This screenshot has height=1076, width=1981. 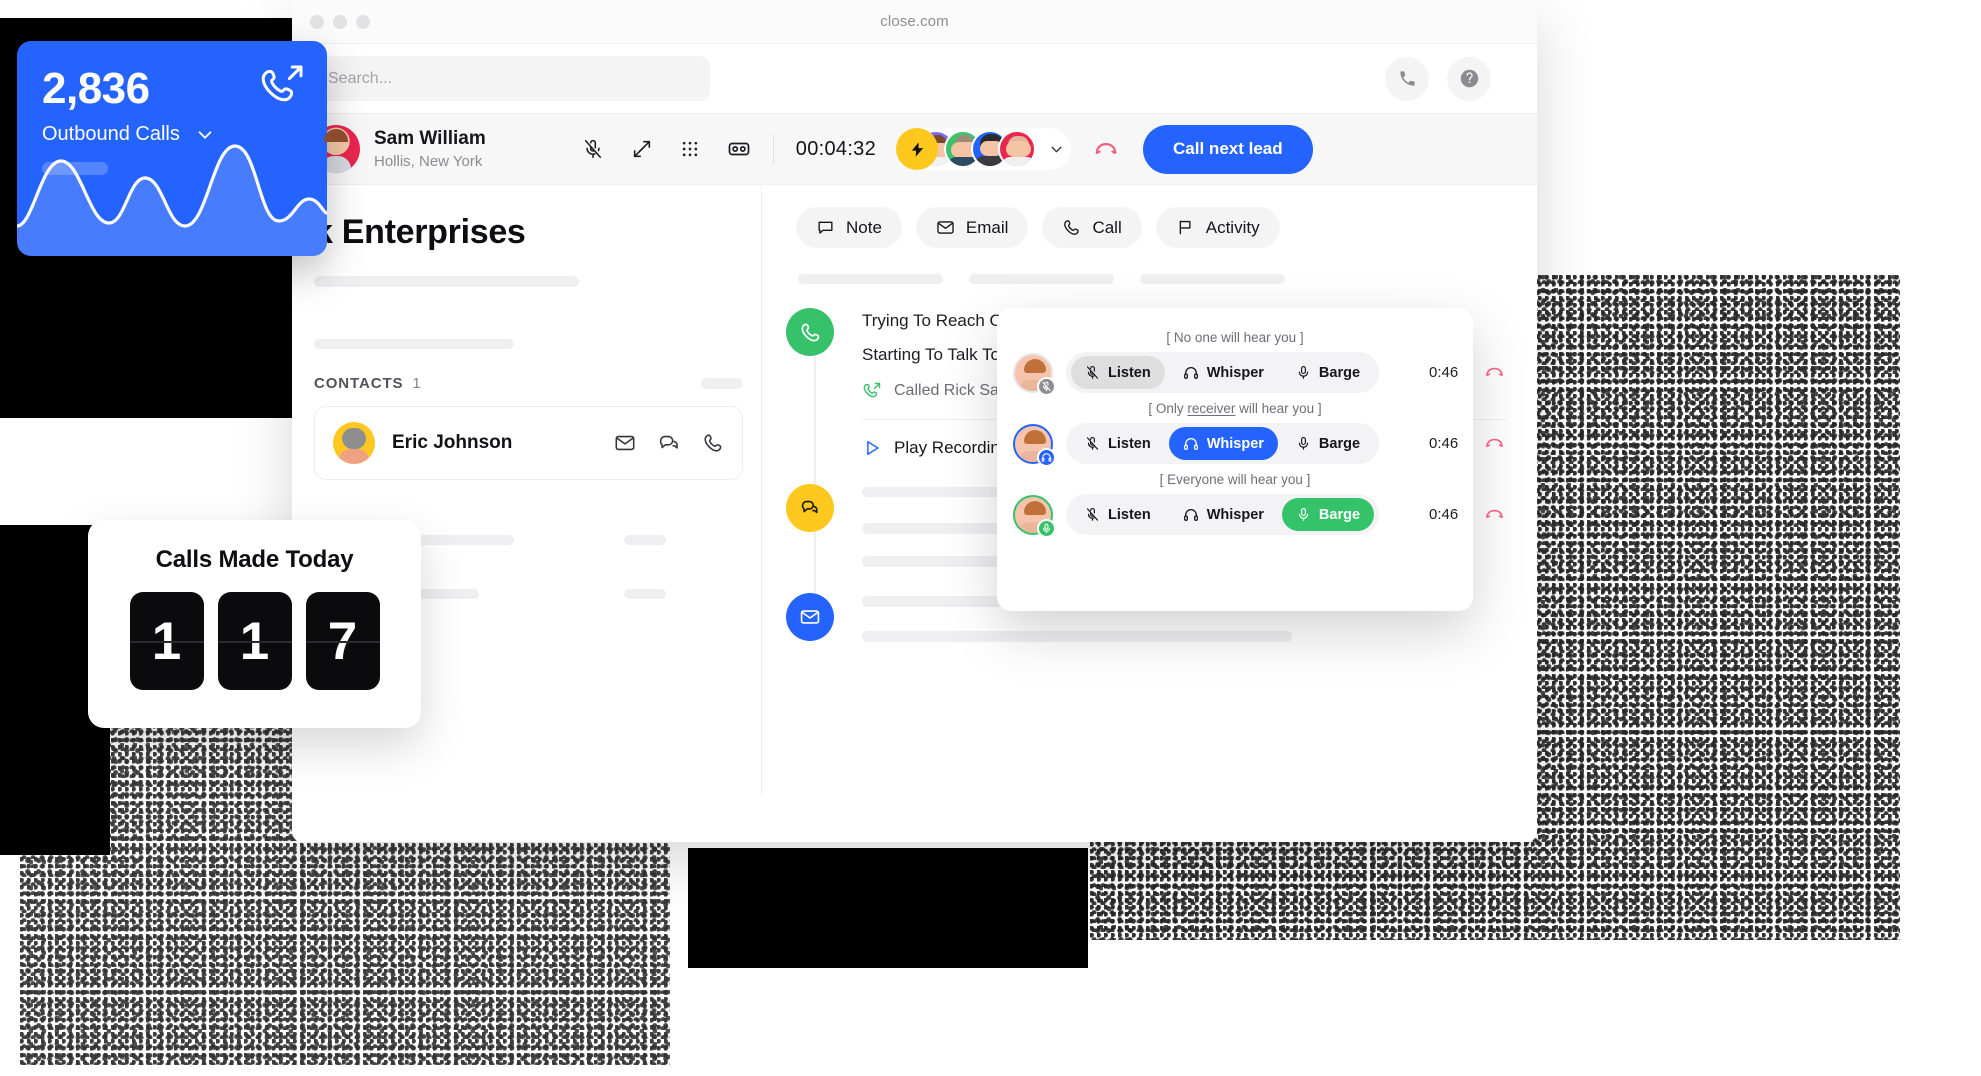 What do you see at coordinates (452, 442) in the screenshot?
I see `contact-name: Eric Johnson` at bounding box center [452, 442].